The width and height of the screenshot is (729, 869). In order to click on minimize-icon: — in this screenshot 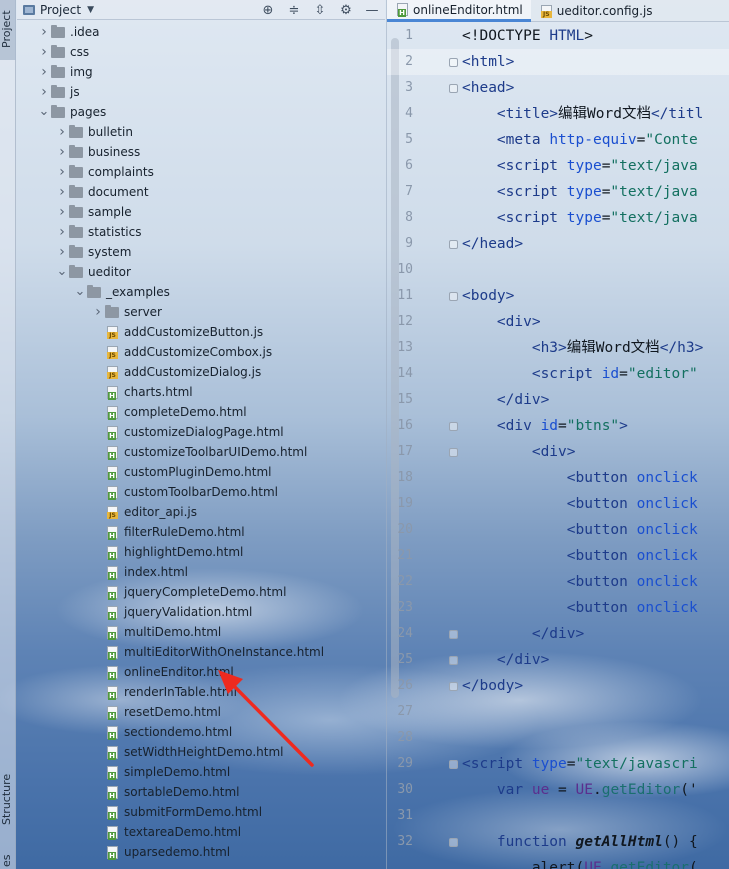, I will do `click(372, 10)`.